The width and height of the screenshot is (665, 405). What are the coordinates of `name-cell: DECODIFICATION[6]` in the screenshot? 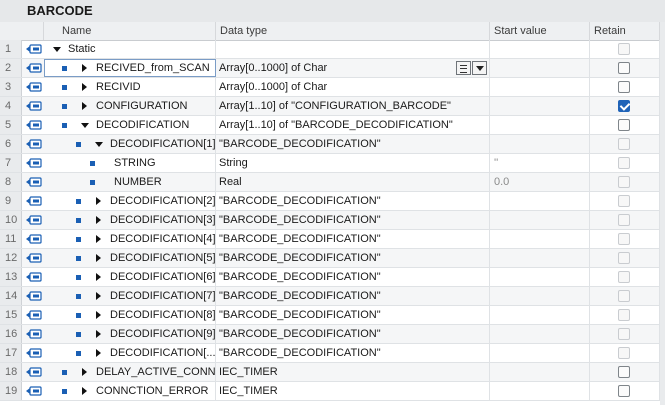 It's located at (130, 277).